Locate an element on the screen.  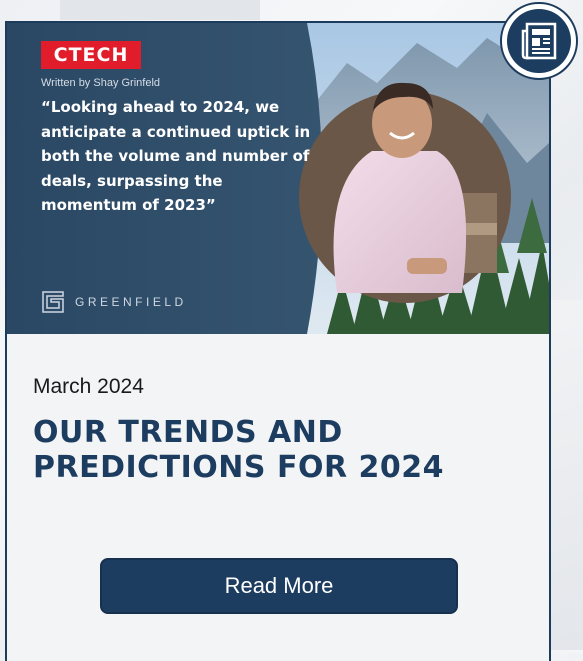
greenfield-logo: GREENFIELD is located at coordinates (114, 302).